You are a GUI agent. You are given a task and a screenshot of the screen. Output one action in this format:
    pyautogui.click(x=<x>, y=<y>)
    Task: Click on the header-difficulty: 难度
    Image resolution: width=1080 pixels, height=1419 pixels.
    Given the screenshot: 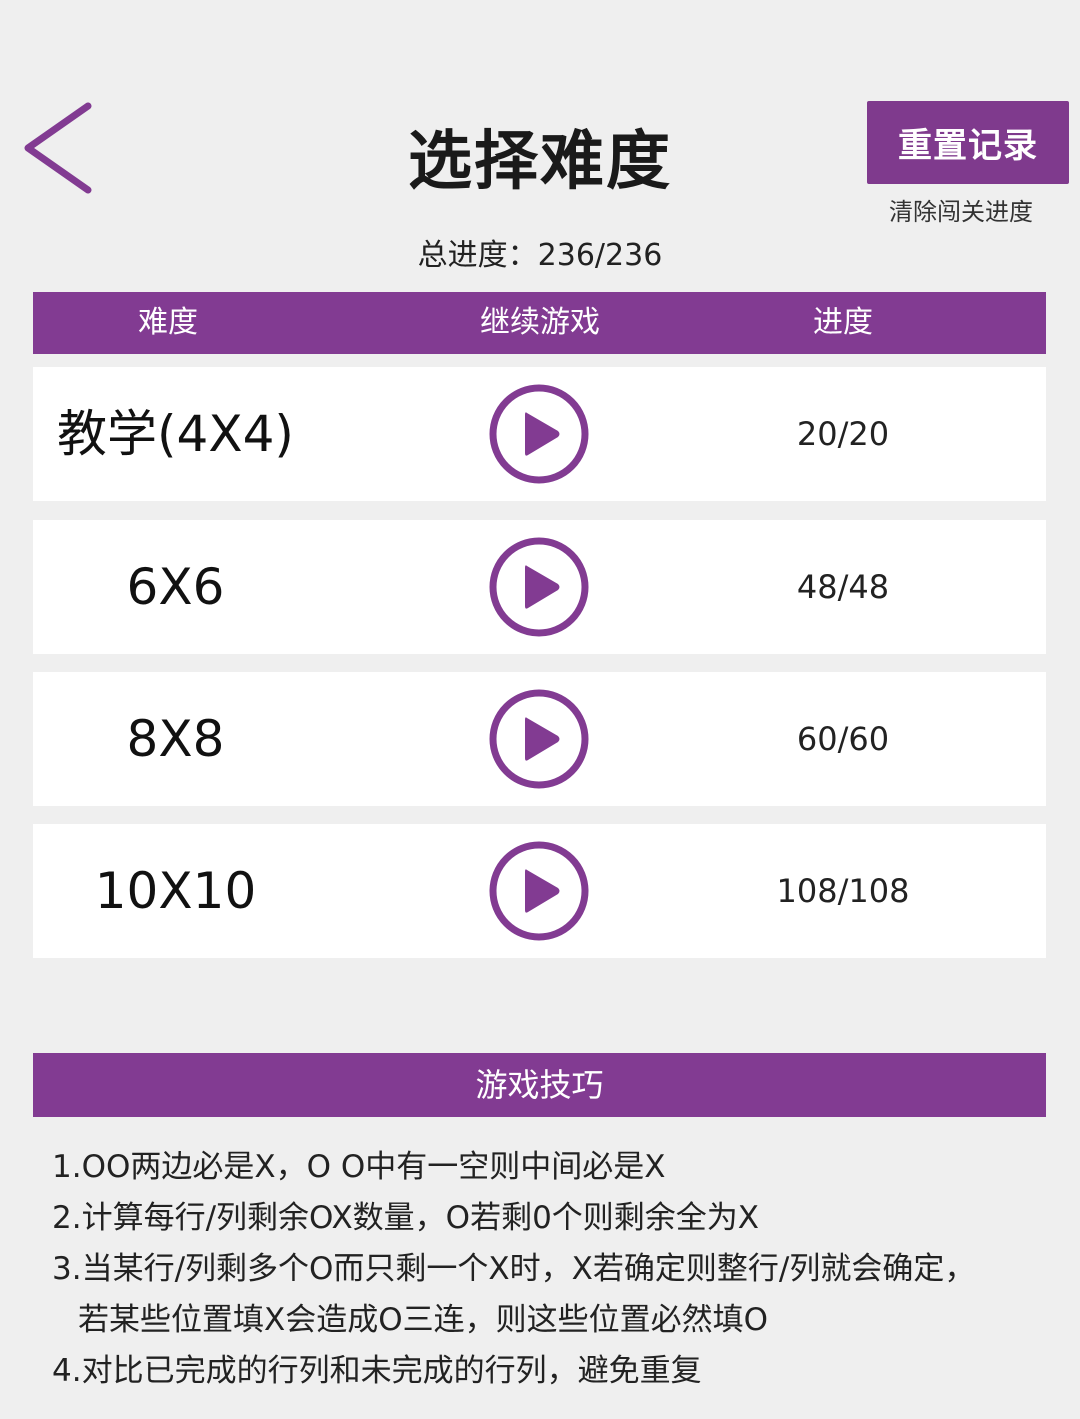 What is the action you would take?
    pyautogui.click(x=168, y=322)
    